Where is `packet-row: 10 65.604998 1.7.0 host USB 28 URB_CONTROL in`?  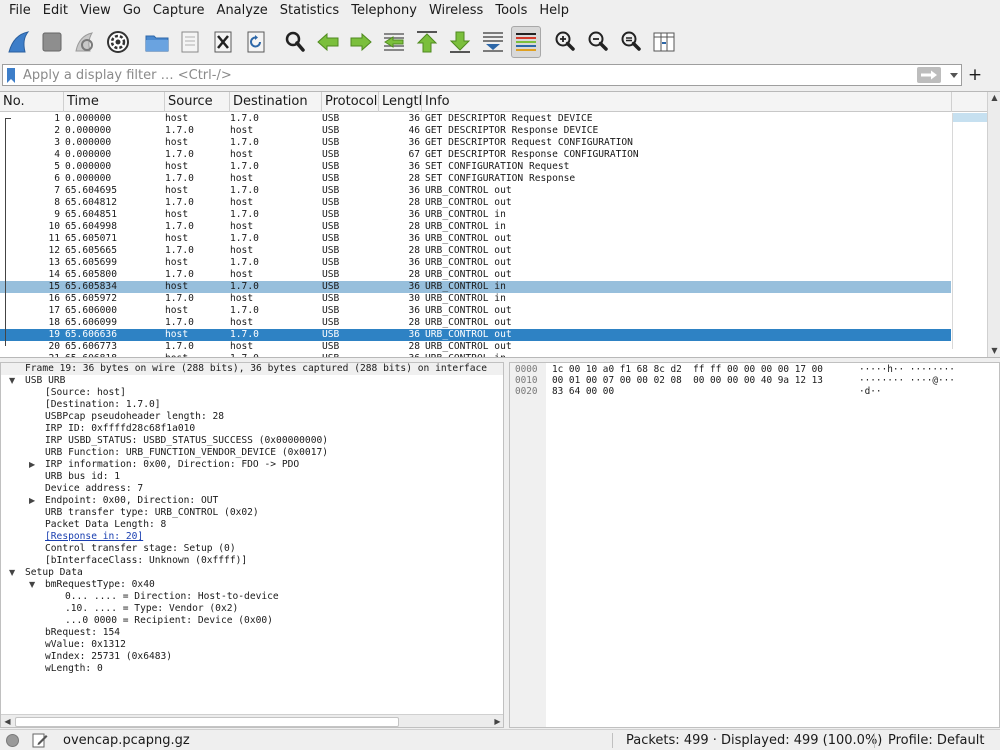 packet-row: 10 65.604998 1.7.0 host USB 28 URB_CONTROL in is located at coordinates (475, 227).